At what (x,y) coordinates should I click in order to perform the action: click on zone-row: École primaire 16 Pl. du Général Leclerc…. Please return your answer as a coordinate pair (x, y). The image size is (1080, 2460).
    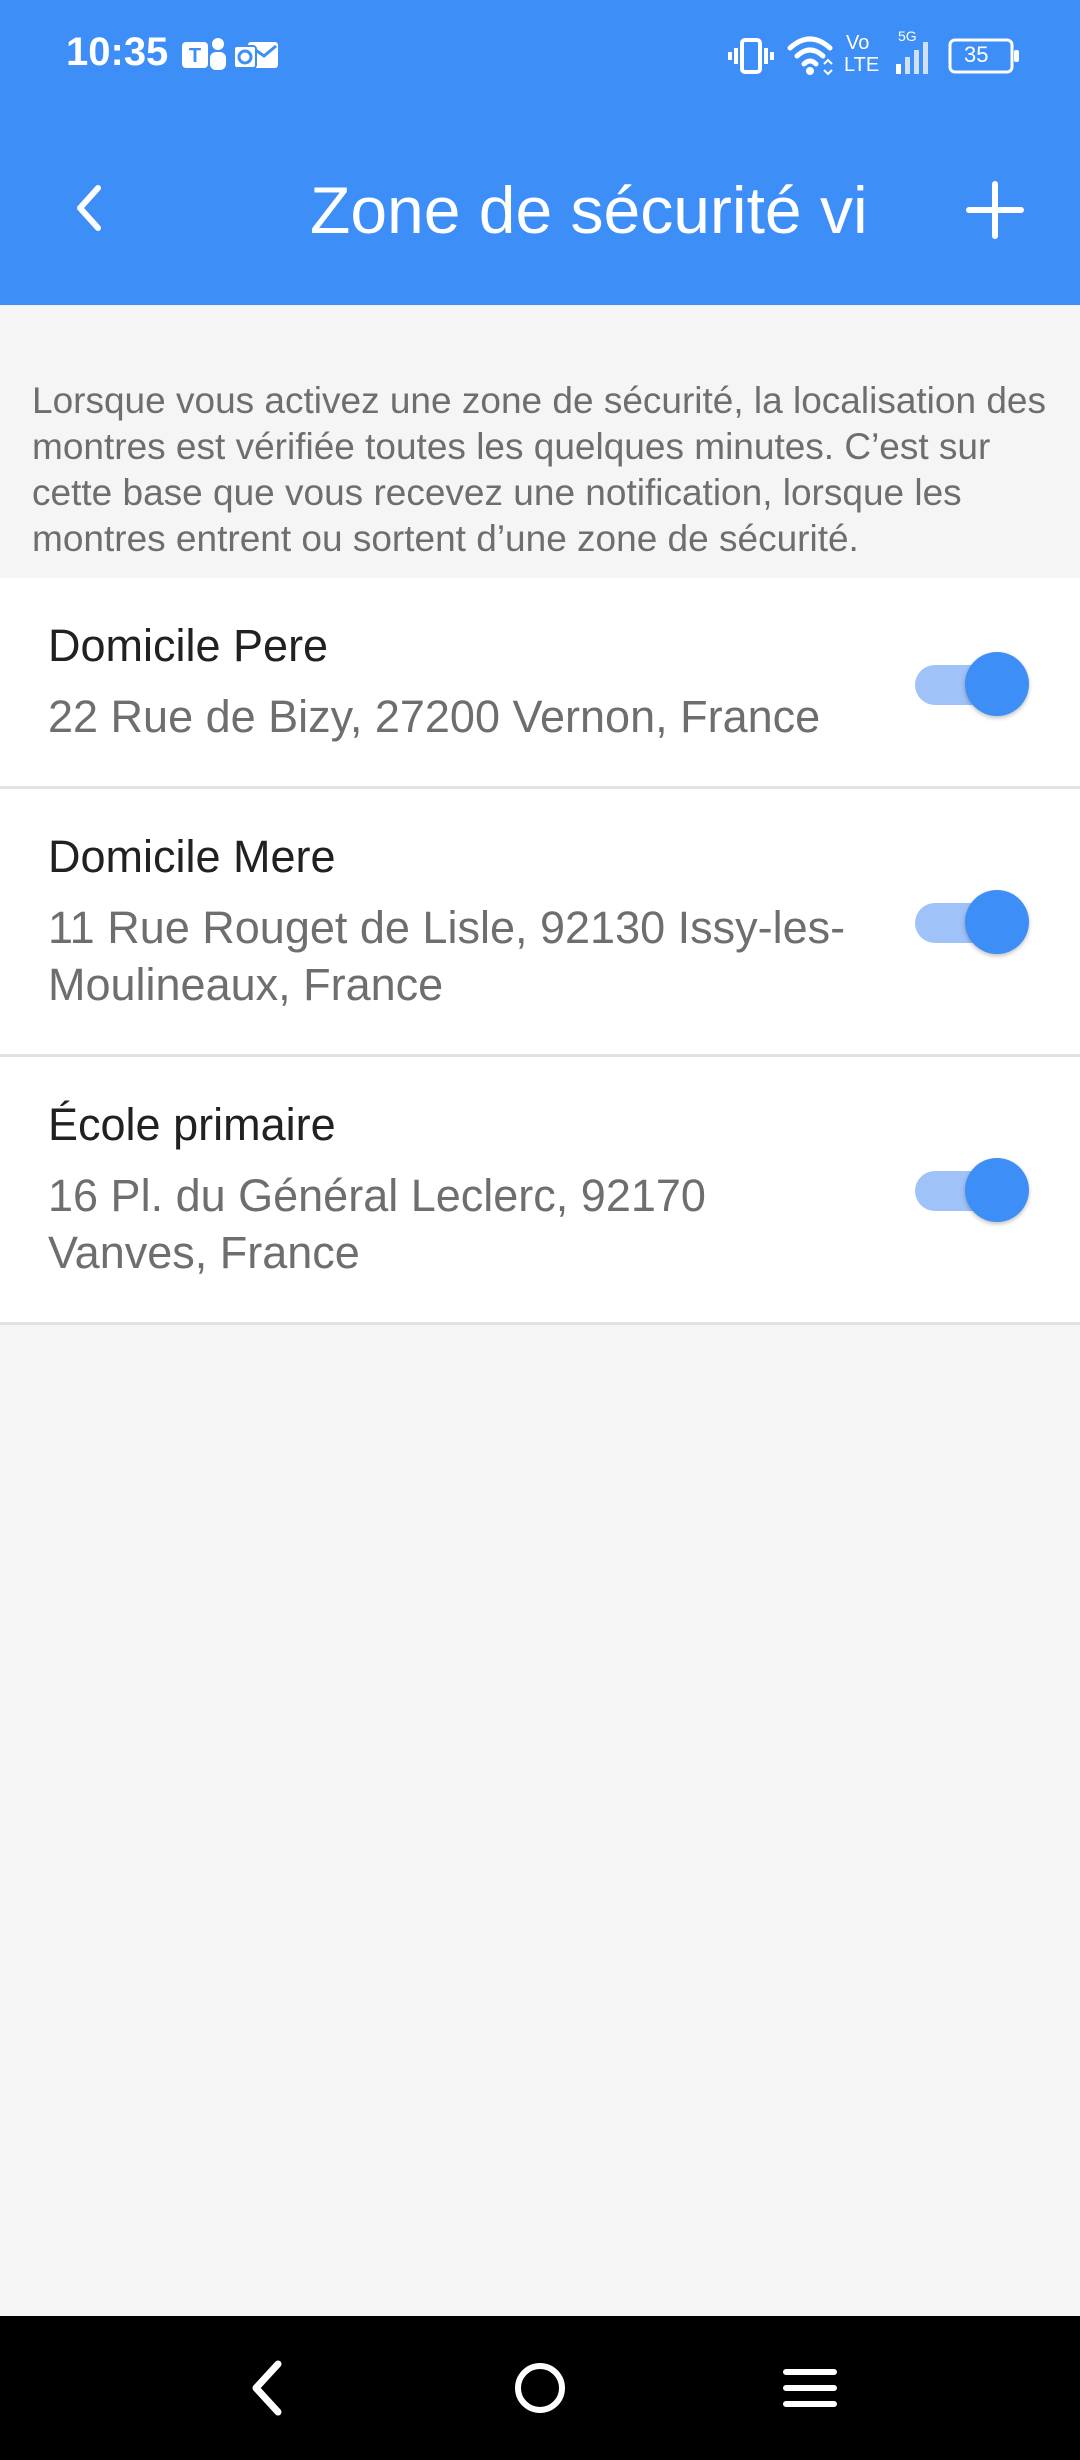
    Looking at the image, I should click on (540, 1191).